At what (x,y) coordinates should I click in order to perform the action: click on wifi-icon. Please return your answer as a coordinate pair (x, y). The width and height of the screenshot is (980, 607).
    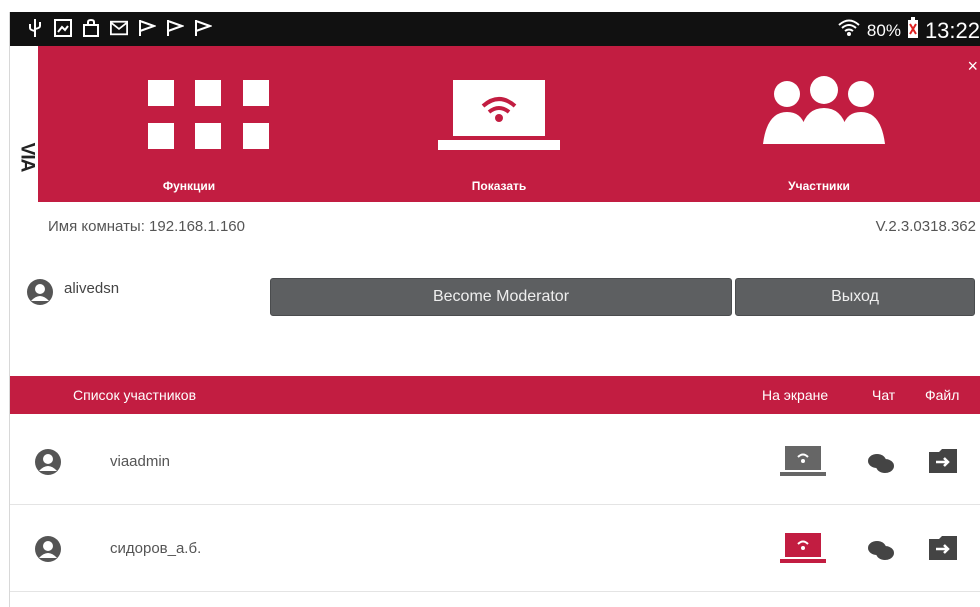
    Looking at the image, I should click on (849, 30).